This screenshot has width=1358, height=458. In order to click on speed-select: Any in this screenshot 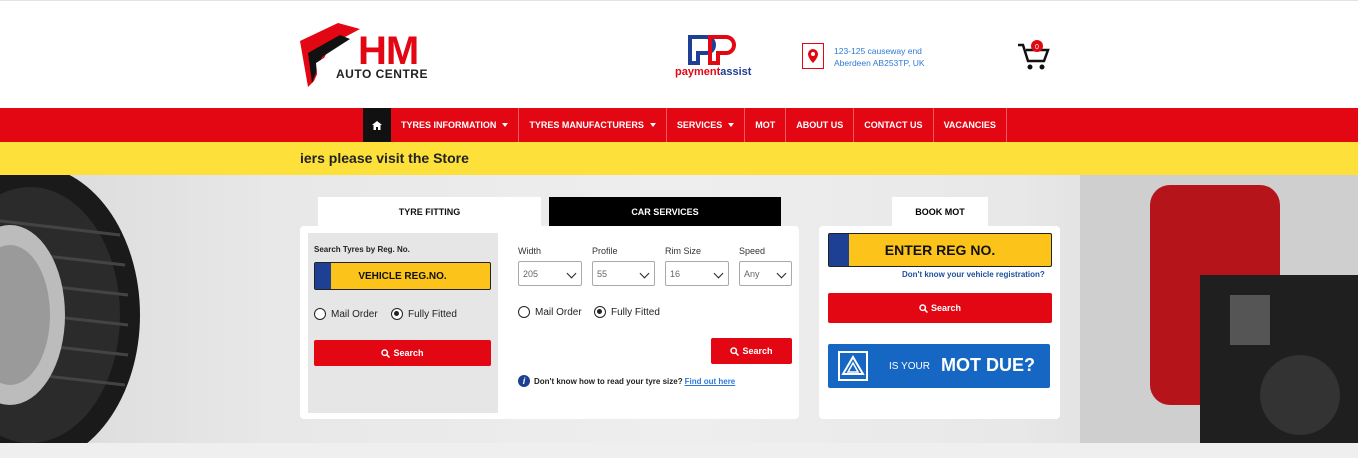, I will do `click(765, 273)`.